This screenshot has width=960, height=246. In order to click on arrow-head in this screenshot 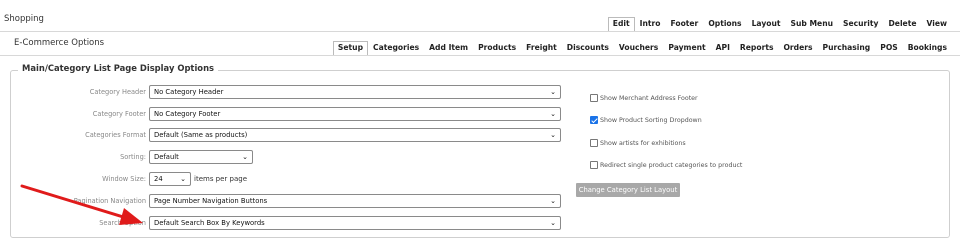, I will do `click(131, 216)`.